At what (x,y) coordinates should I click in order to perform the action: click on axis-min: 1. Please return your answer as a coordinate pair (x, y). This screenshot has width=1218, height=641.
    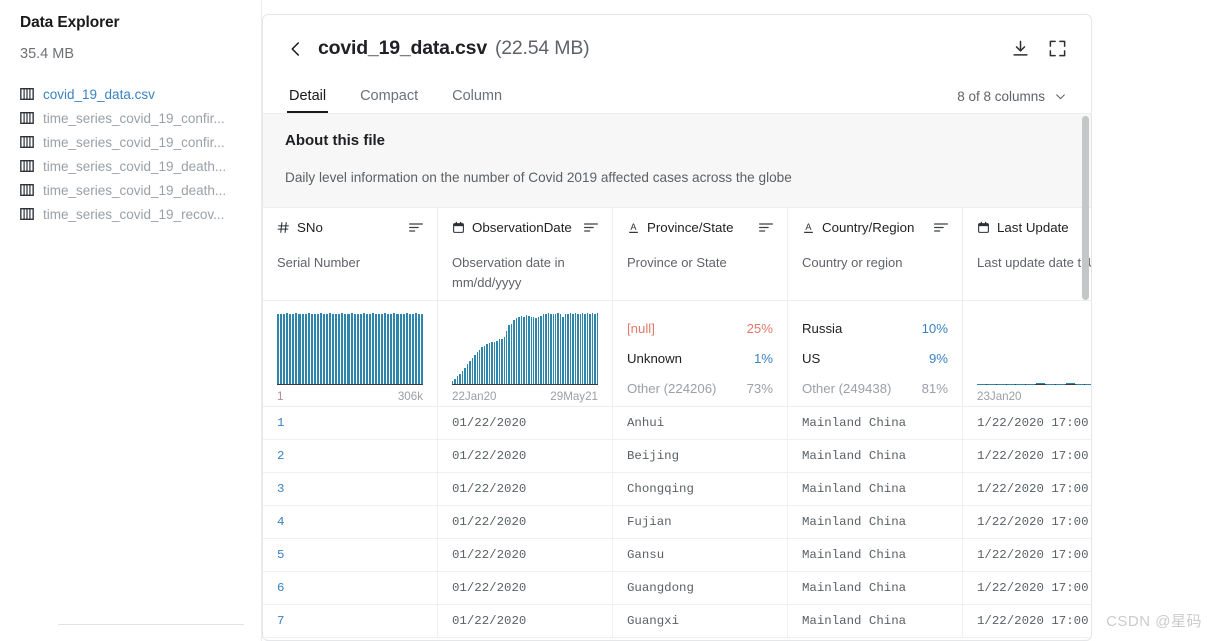
    Looking at the image, I should click on (280, 396).